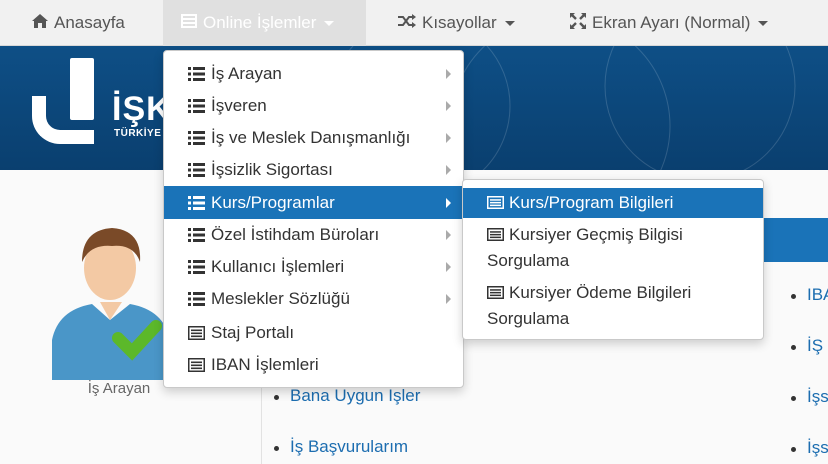  I want to click on menu-item-issizlik-sigortasi: İşsizlik Sigortası, so click(313, 170).